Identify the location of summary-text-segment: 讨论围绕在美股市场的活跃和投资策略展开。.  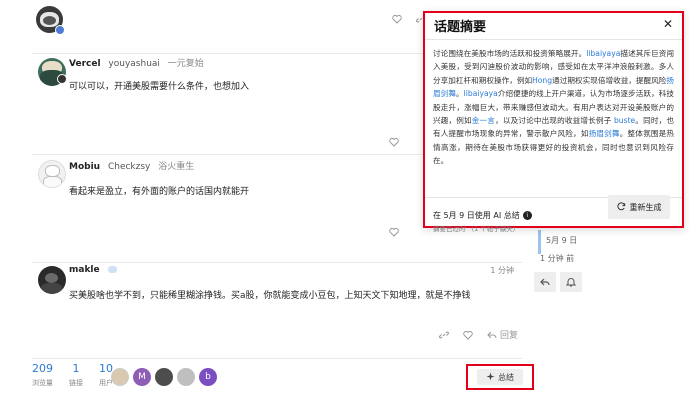
(510, 53).